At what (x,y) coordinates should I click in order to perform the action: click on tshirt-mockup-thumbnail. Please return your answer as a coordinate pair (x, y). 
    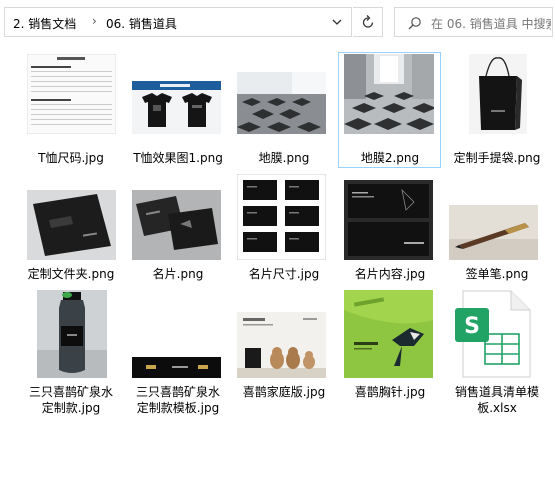
    Looking at the image, I should click on (176, 107).